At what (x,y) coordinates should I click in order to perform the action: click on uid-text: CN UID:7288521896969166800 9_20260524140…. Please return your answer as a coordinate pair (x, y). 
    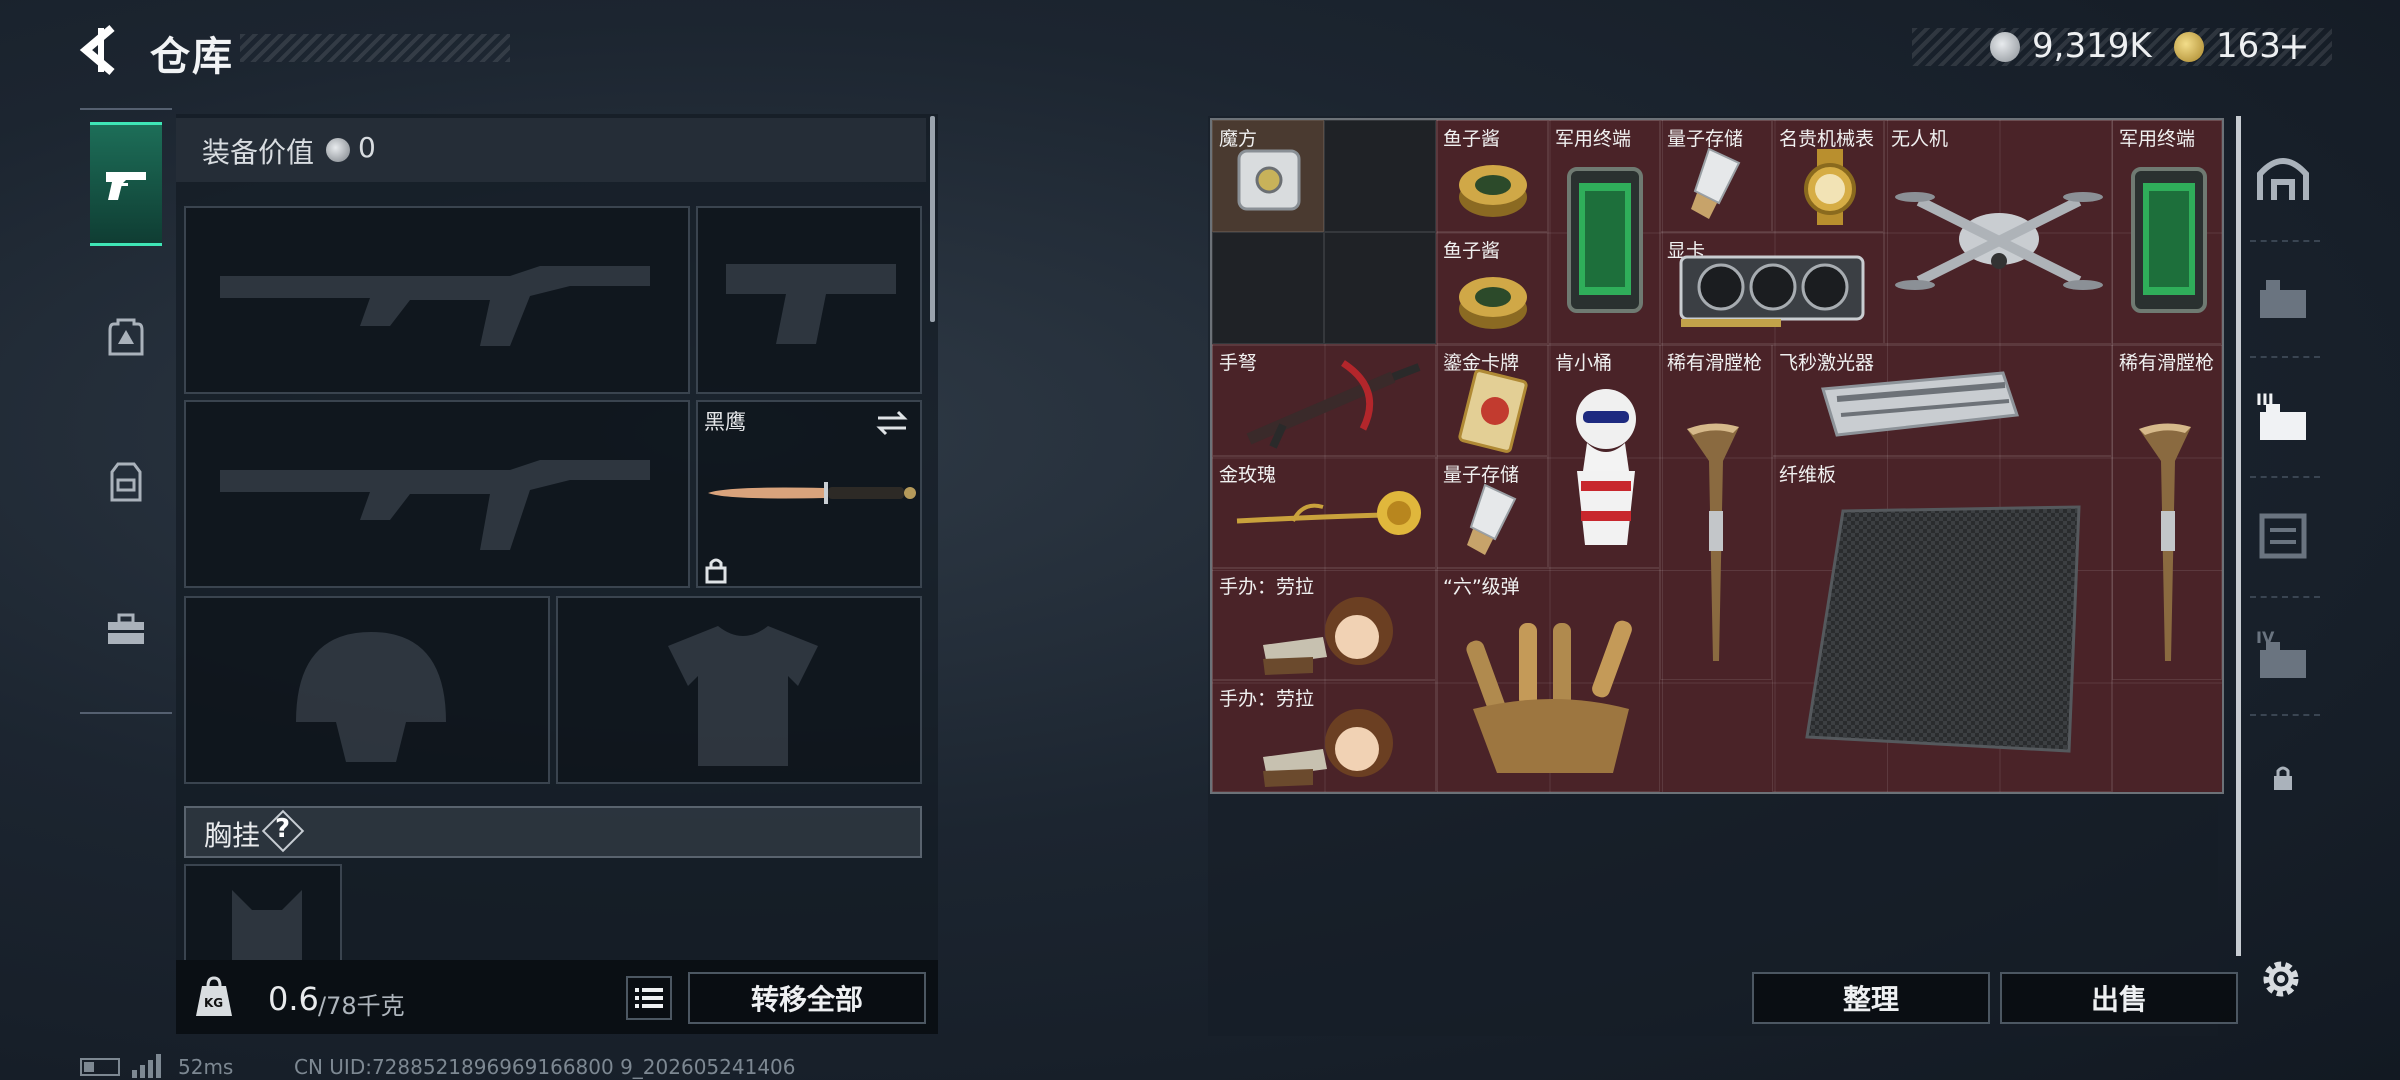
    Looking at the image, I should click on (545, 1067).